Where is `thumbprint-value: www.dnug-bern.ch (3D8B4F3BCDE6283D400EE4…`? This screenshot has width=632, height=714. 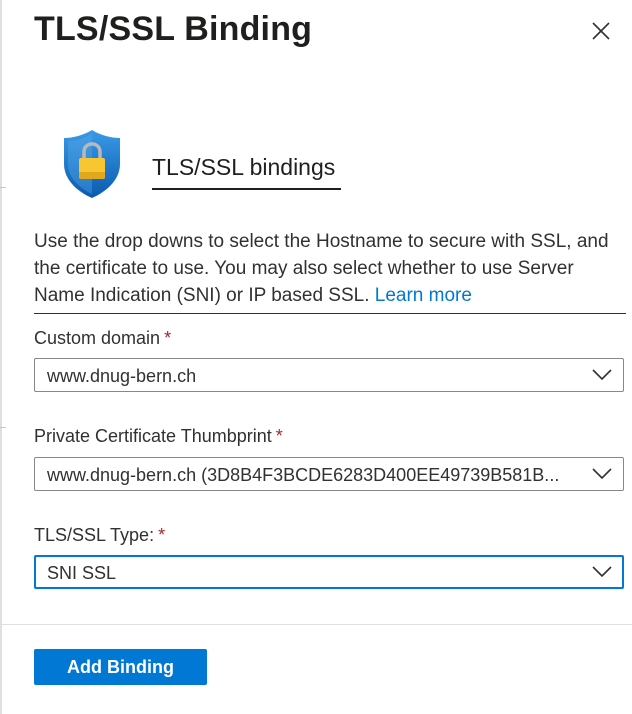
thumbprint-value: www.dnug-bern.ch (3D8B4F3BCDE6283D400EE4… is located at coordinates (303, 475).